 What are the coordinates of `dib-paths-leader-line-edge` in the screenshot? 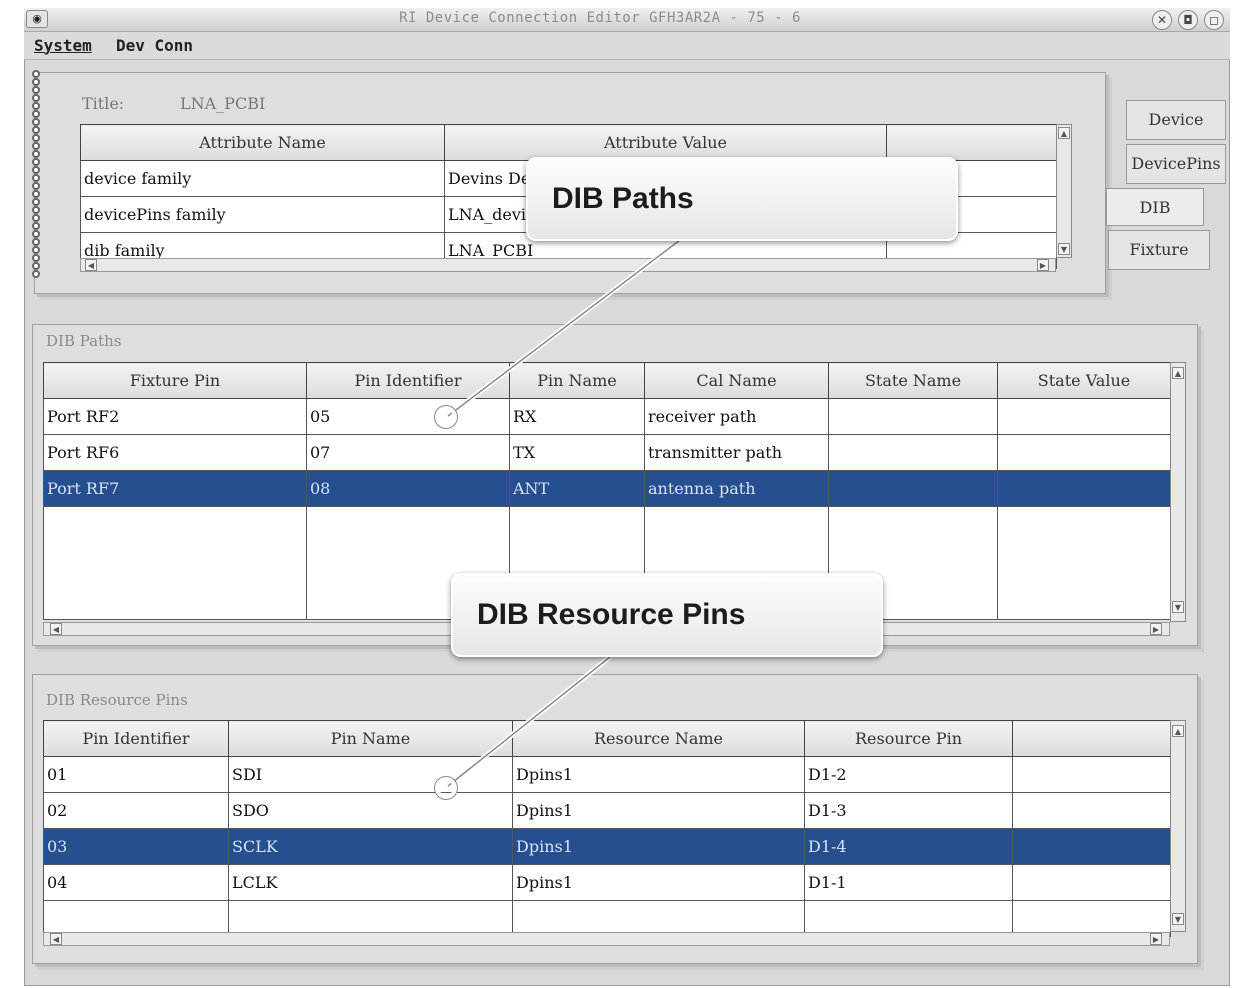 It's located at (564, 328).